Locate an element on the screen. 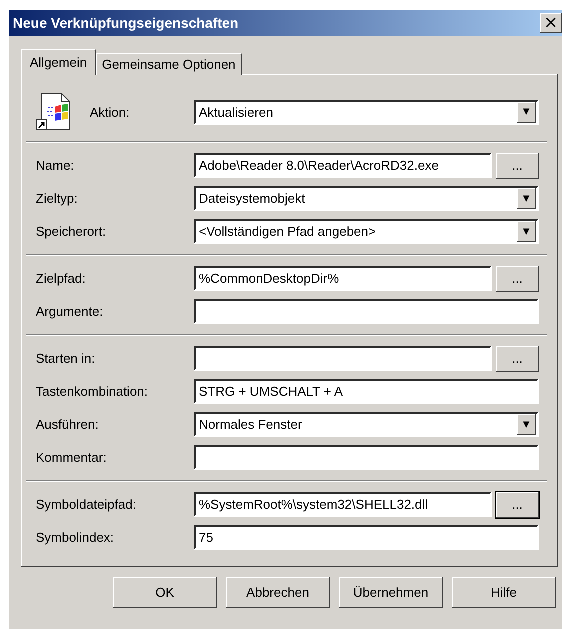  field-label: Zielpfad: is located at coordinates (61, 278).